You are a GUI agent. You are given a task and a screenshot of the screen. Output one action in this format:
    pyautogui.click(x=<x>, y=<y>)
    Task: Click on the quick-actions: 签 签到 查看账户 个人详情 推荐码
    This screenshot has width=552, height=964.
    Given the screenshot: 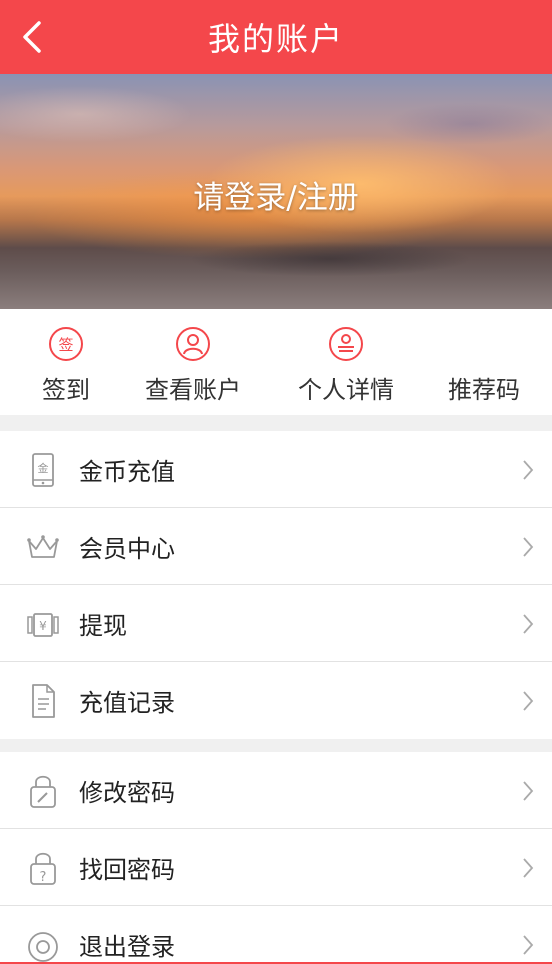 What is the action you would take?
    pyautogui.click(x=276, y=362)
    